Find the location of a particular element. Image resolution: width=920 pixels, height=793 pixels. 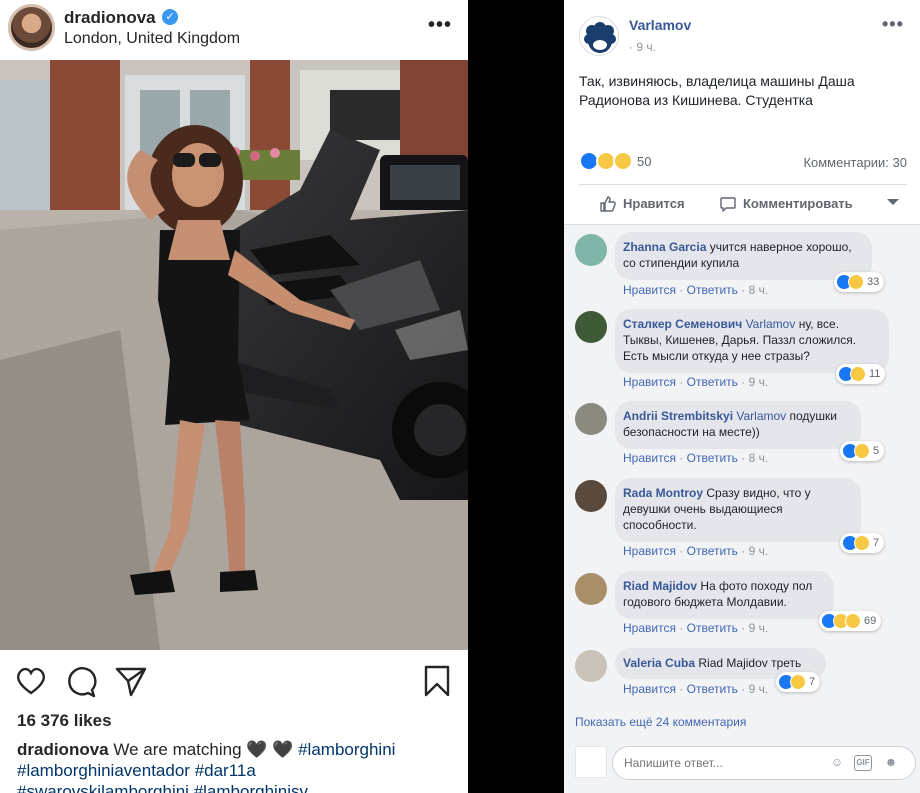

comments-count: Комментарии: 30 is located at coordinates (855, 162).